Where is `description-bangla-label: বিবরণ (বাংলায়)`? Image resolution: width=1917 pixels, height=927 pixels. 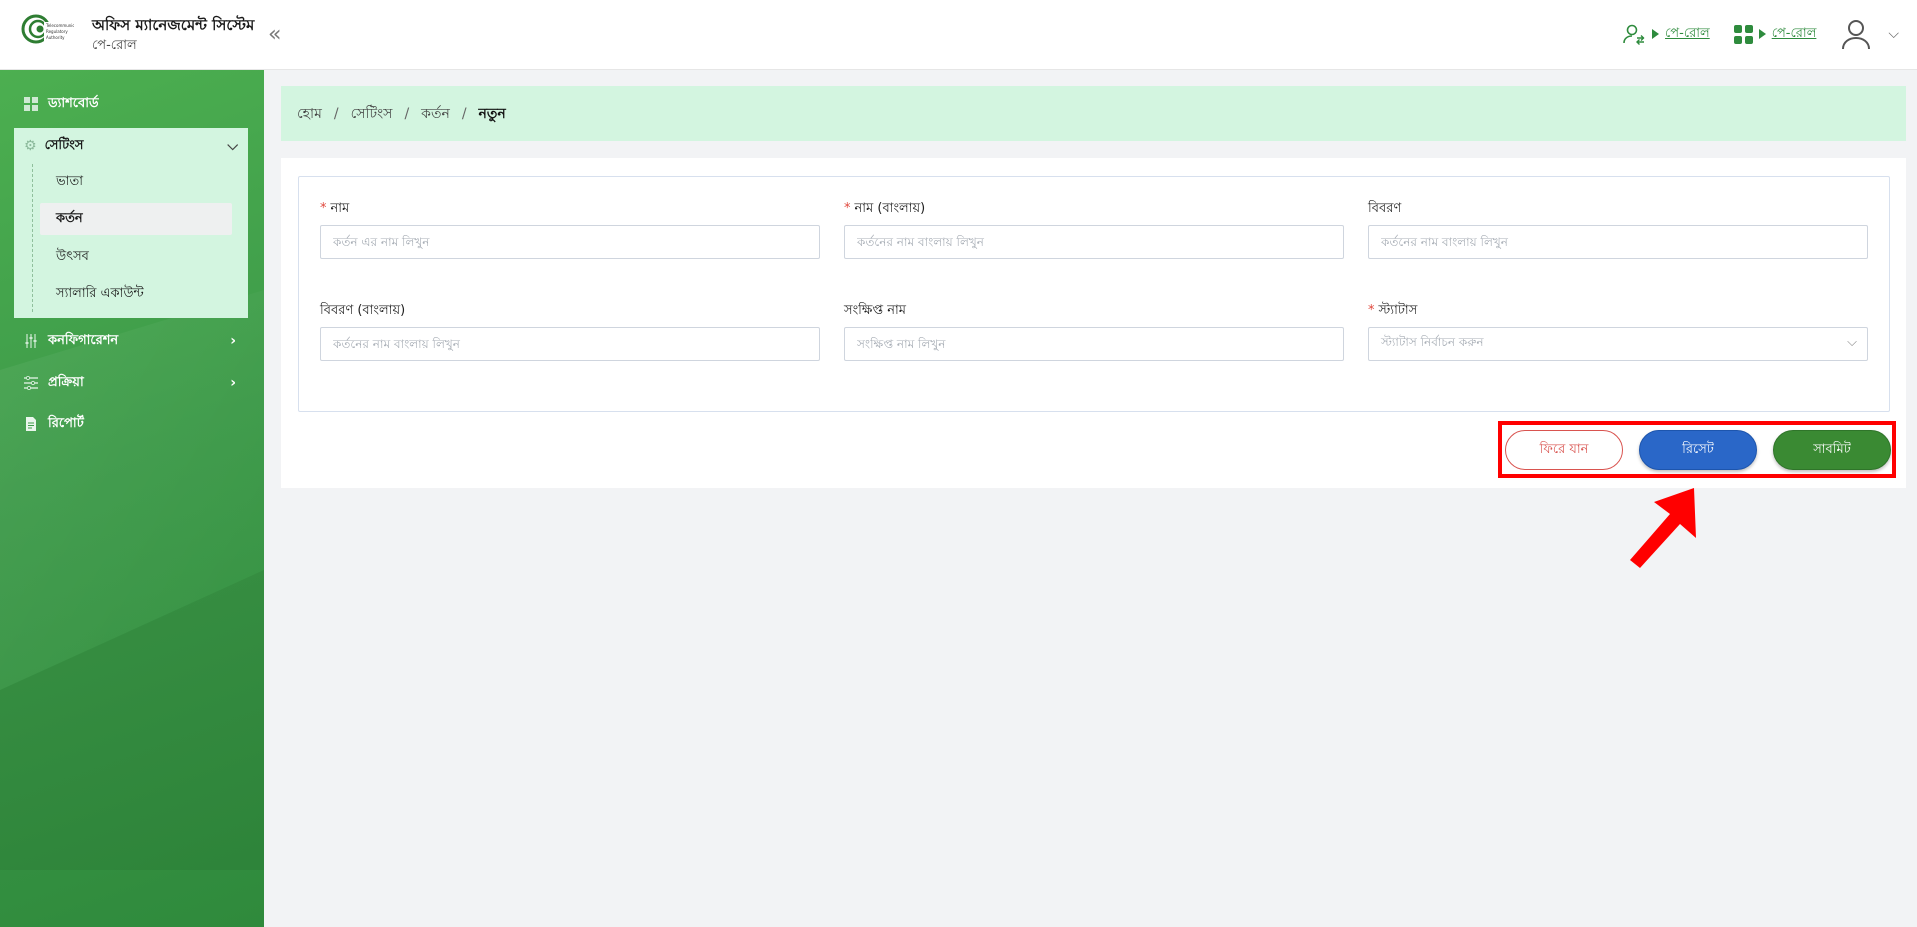
description-bangla-label: বিবরণ (বাংলায়) is located at coordinates (363, 310).